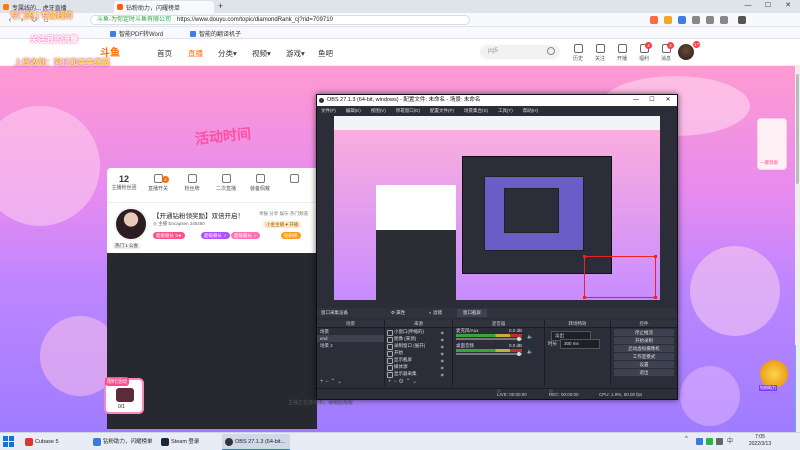 The width and height of the screenshot is (800, 450). I want to click on new-tab-button: +, so click(220, 6).